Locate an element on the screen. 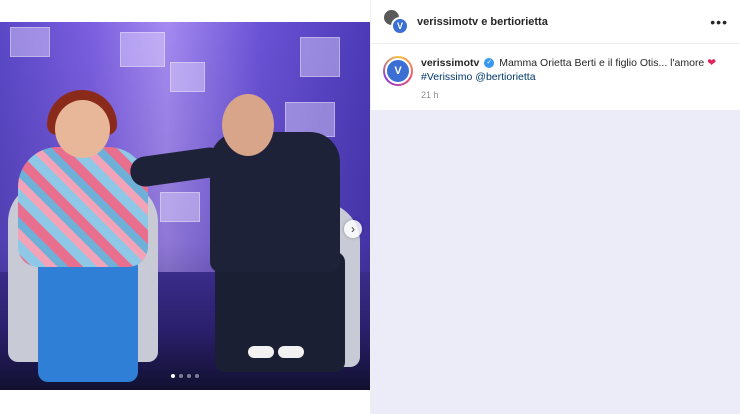 The image size is (740, 414). caption-hashtag: #Verissimo is located at coordinates (446, 77).